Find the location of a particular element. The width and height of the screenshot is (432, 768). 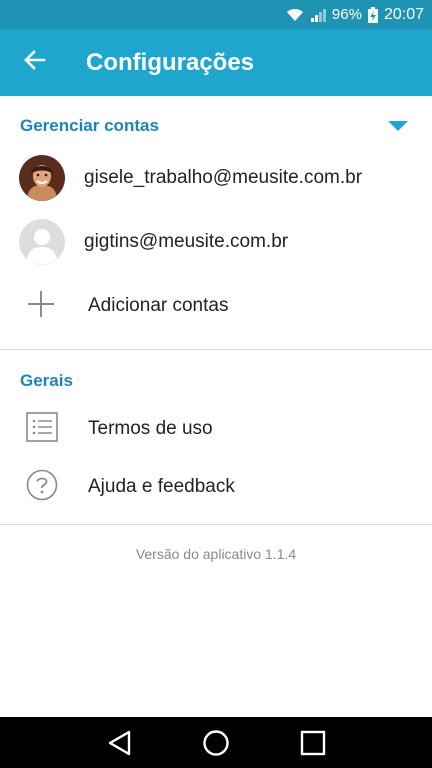

terms-of-use-item: Termos de uso is located at coordinates (216, 429).